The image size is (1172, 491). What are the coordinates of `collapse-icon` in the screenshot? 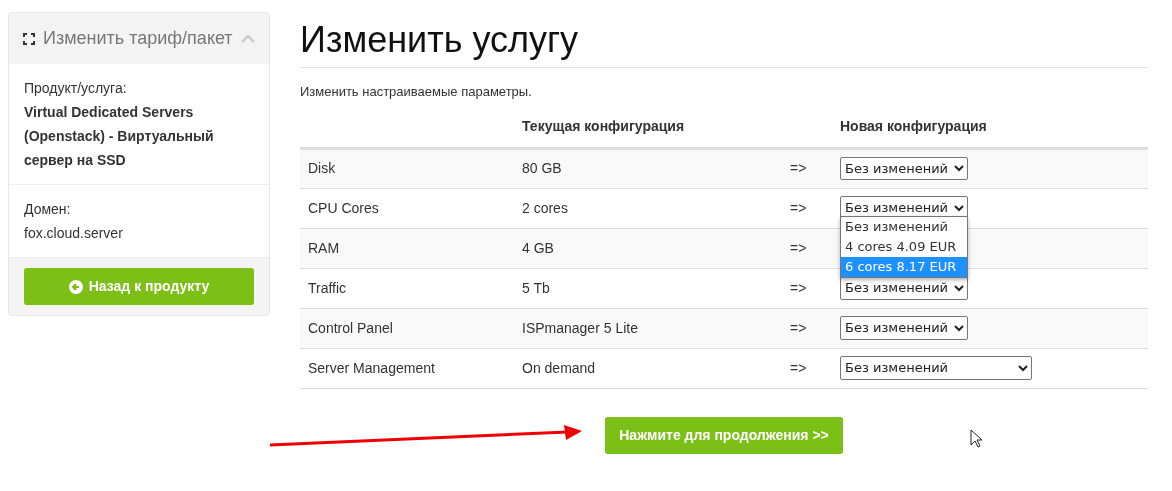 It's located at (248, 38).